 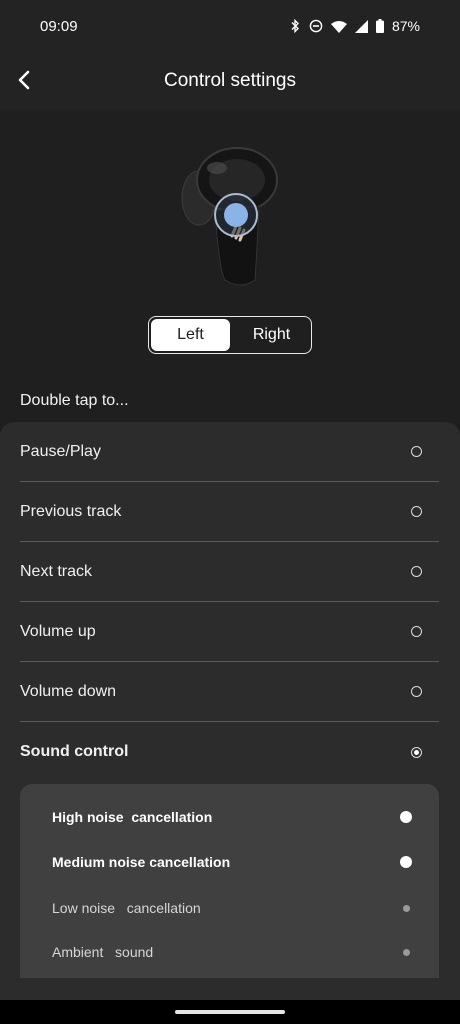 What do you see at coordinates (229, 452) in the screenshot?
I see `option-pause-play: Pause/Play` at bounding box center [229, 452].